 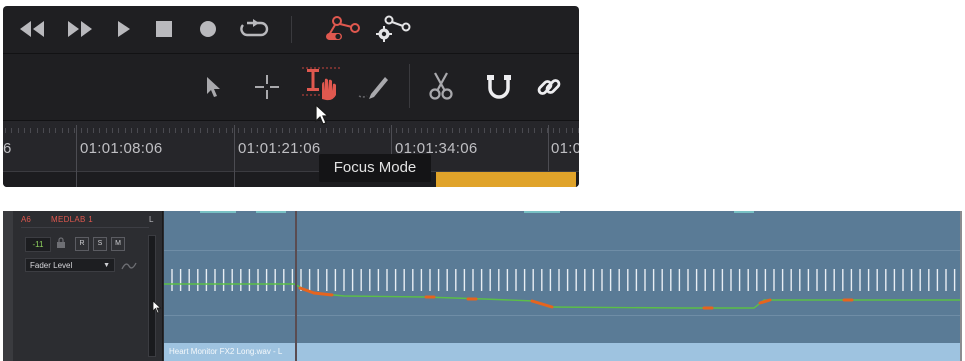 I want to click on ruler-major-tick, so click(x=234, y=148).